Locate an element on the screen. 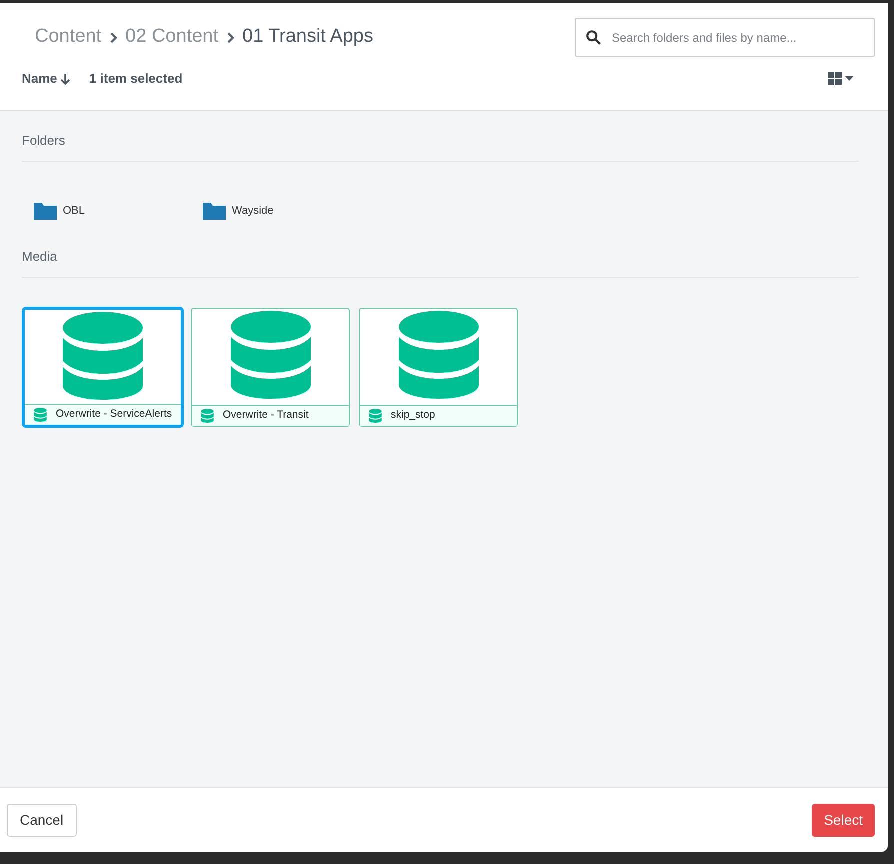 This screenshot has height=864, width=894. view-toggle is located at coordinates (841, 79).